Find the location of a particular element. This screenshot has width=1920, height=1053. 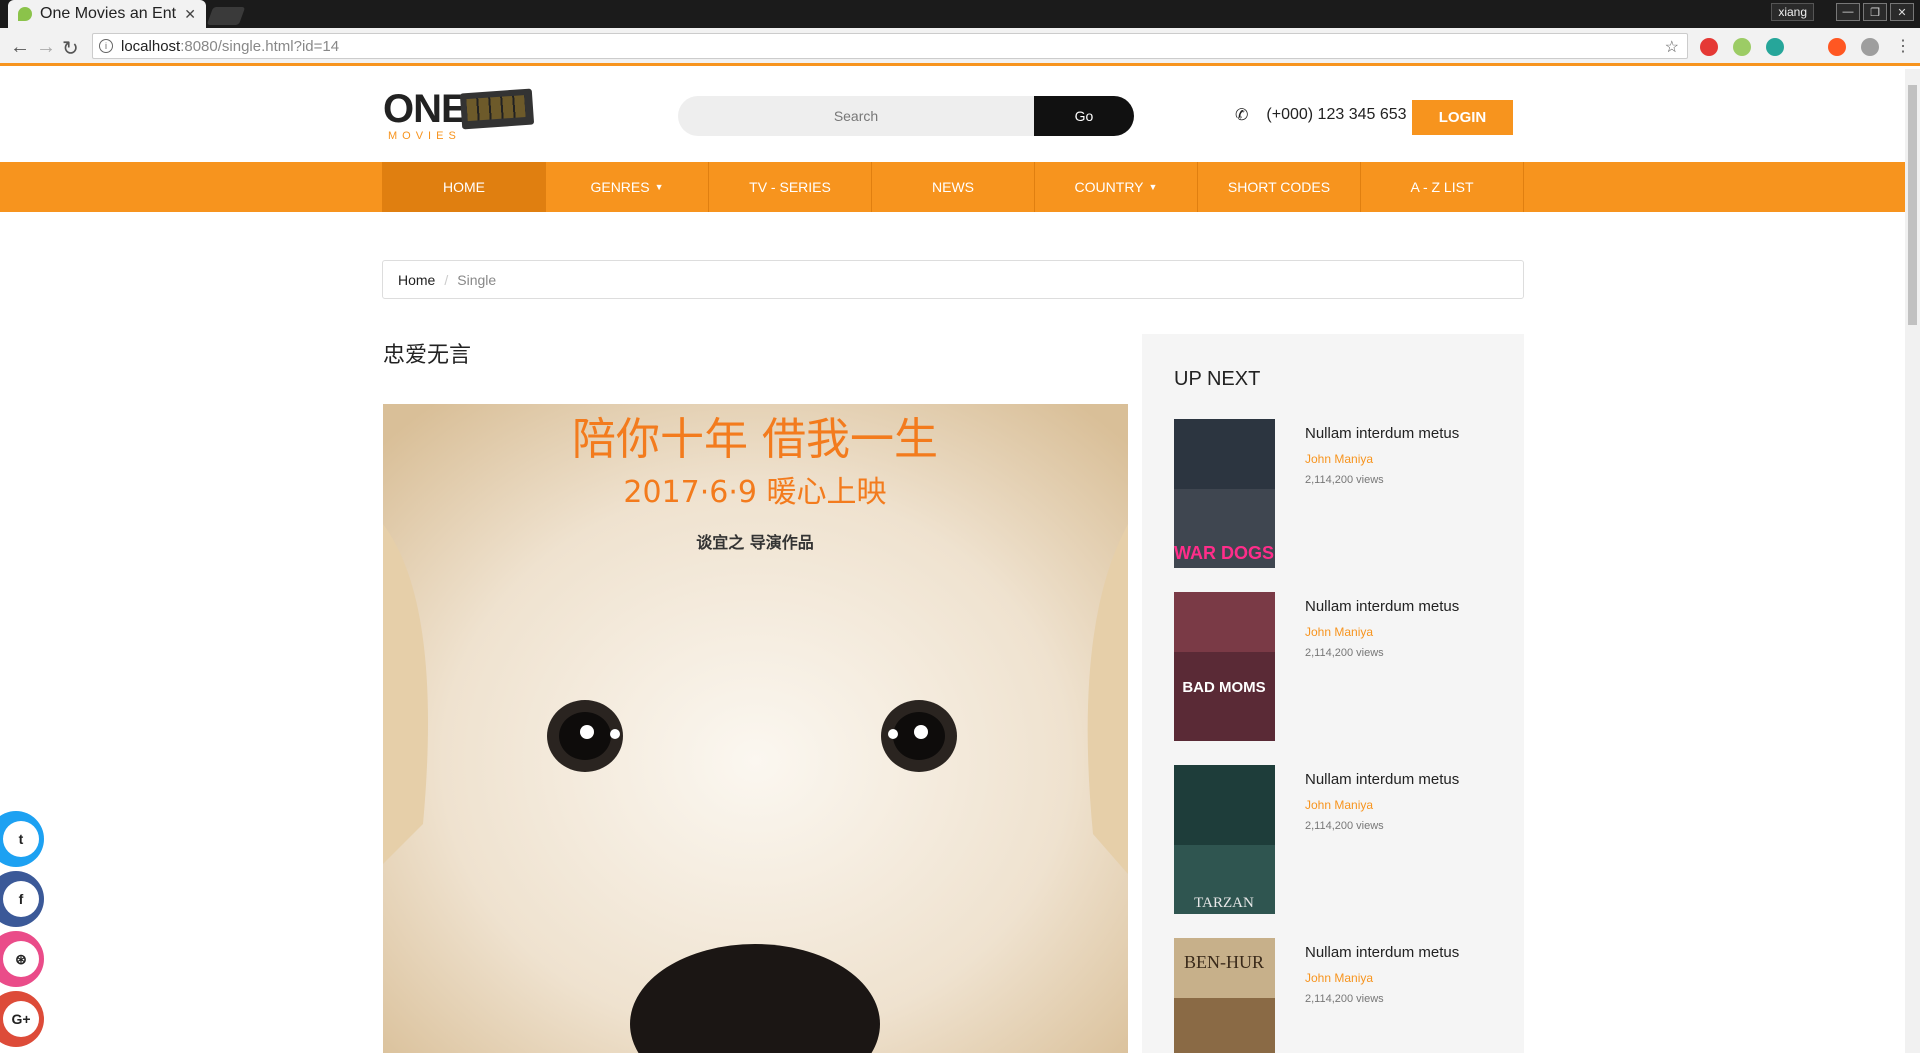

breadcrumb-home-link: Home is located at coordinates (416, 280).